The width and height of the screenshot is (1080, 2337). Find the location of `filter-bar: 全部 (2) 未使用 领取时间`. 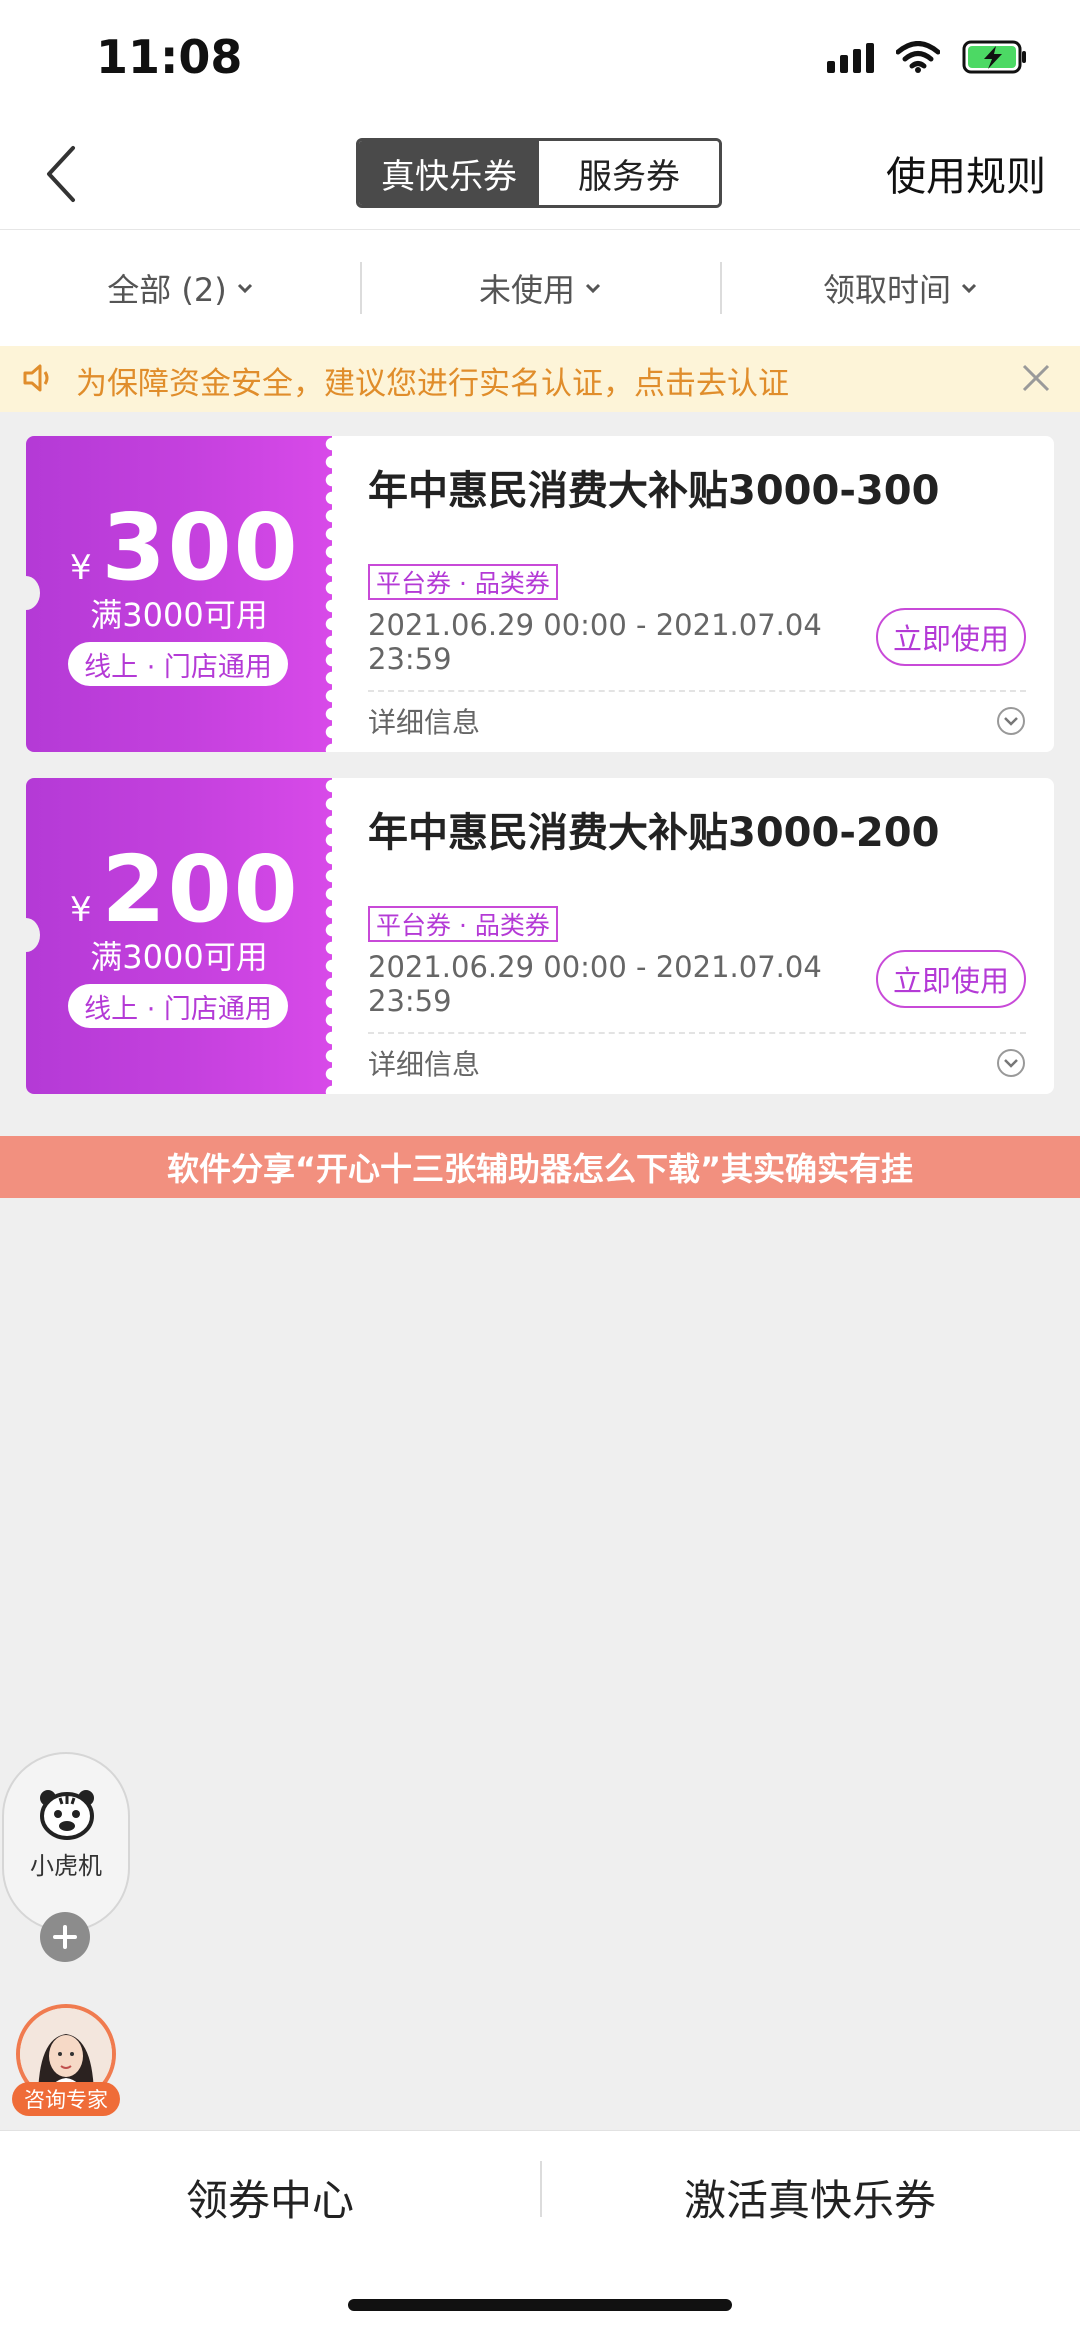

filter-bar: 全部 (2) 未使用 领取时间 is located at coordinates (540, 288).